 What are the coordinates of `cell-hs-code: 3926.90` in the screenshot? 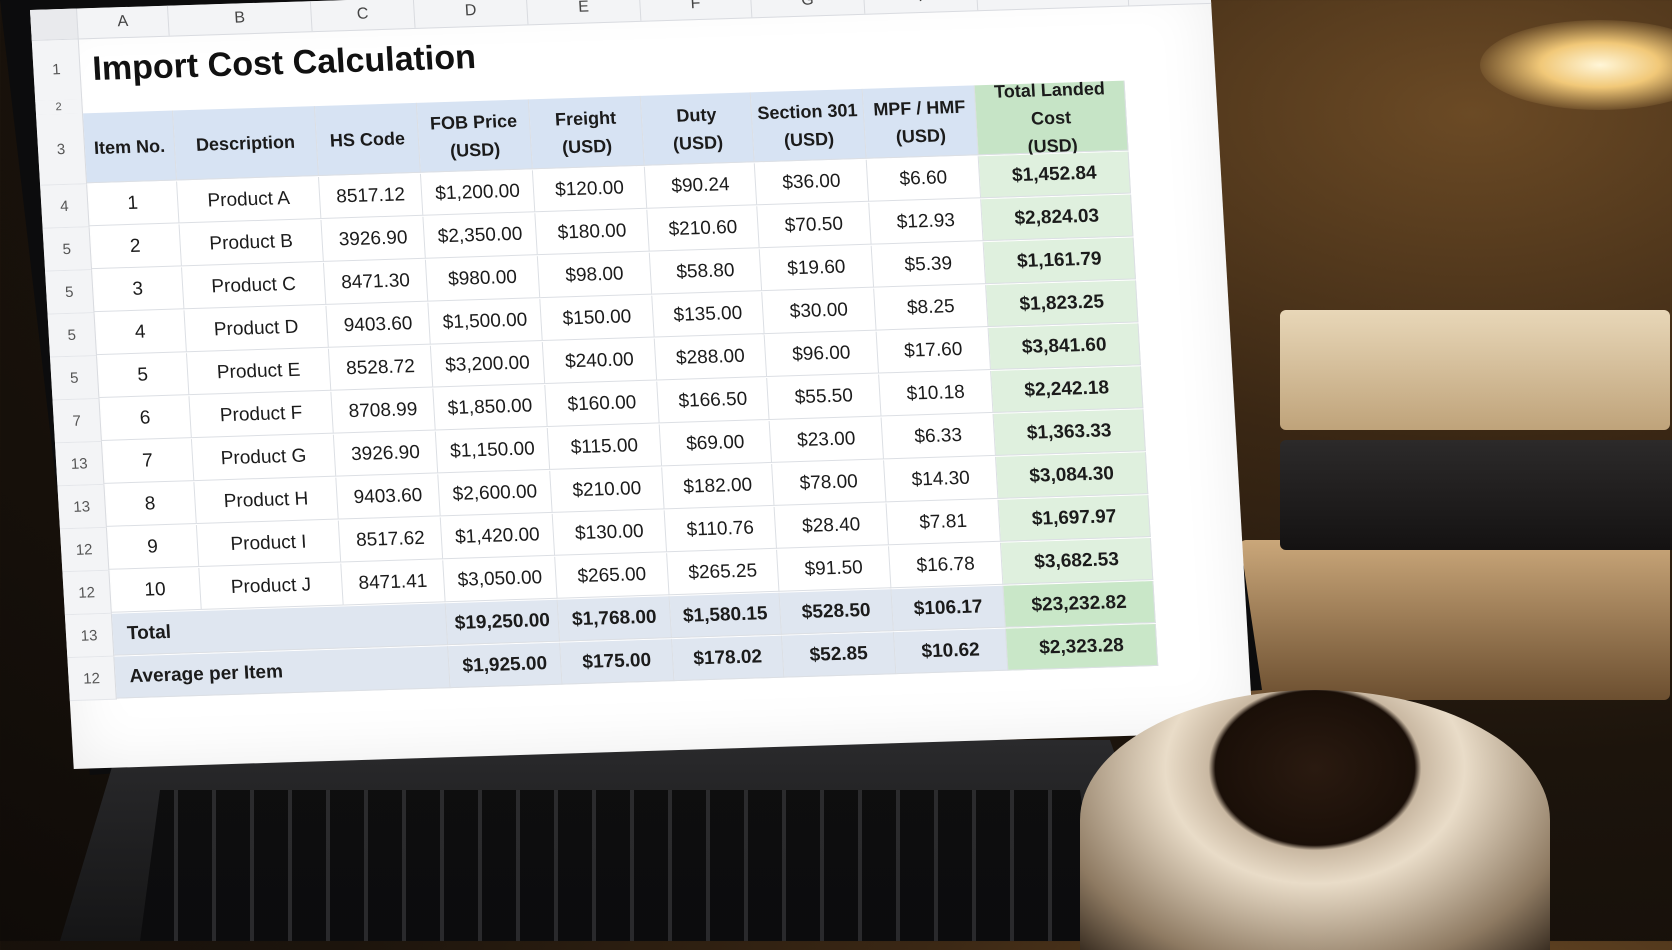 It's located at (373, 239).